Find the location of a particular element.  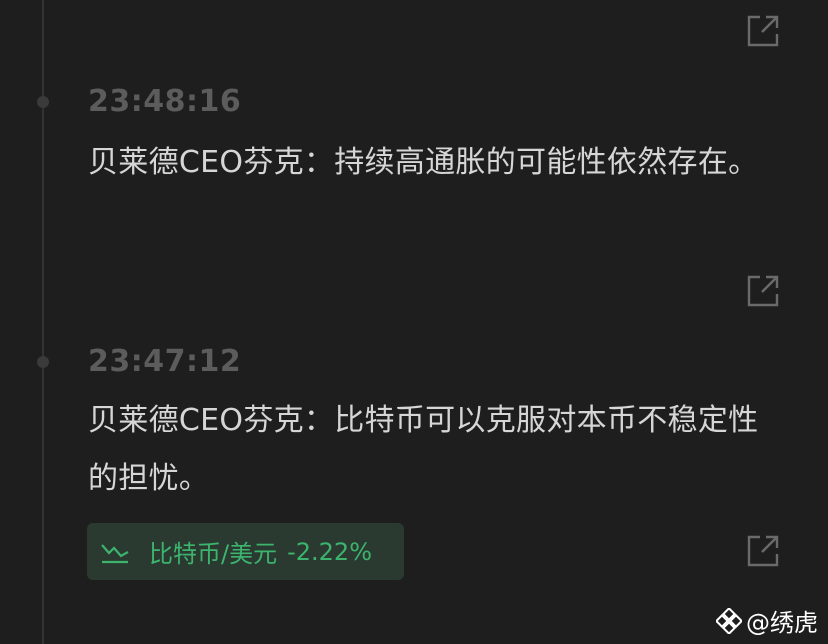

watermark-text: @绣虎 is located at coordinates (782, 623).